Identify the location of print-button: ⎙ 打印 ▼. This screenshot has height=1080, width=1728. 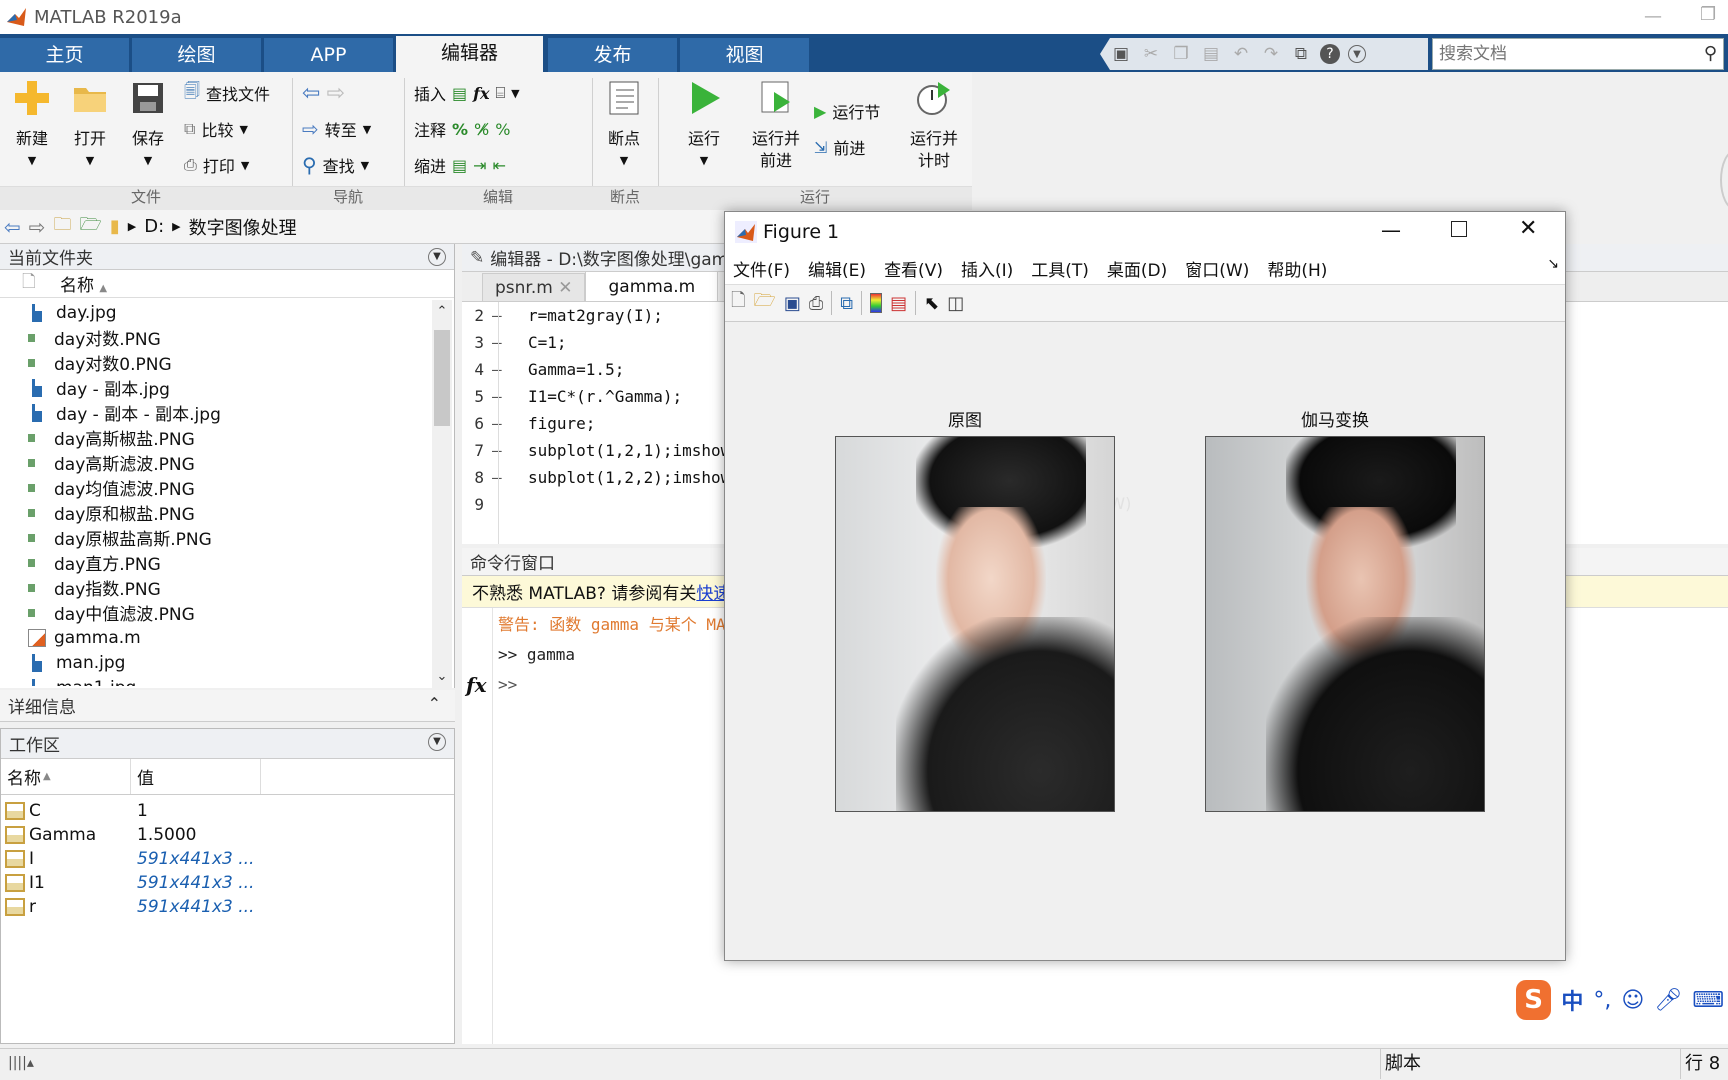
(216, 165).